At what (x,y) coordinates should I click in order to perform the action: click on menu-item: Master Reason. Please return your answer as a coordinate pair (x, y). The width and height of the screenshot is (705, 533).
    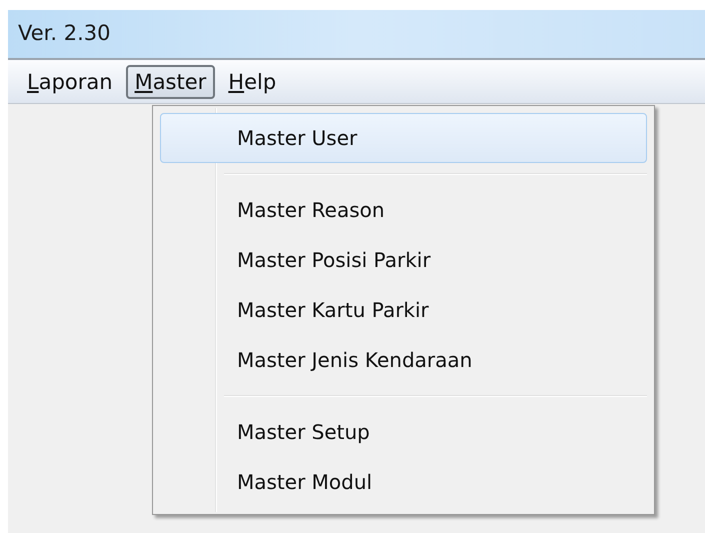
    Looking at the image, I should click on (403, 210).